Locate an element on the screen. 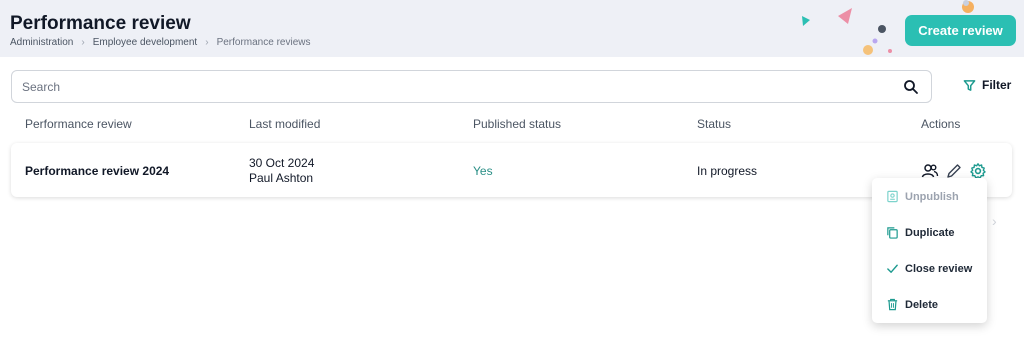 The image size is (1024, 341). copy-icon is located at coordinates (892, 233).